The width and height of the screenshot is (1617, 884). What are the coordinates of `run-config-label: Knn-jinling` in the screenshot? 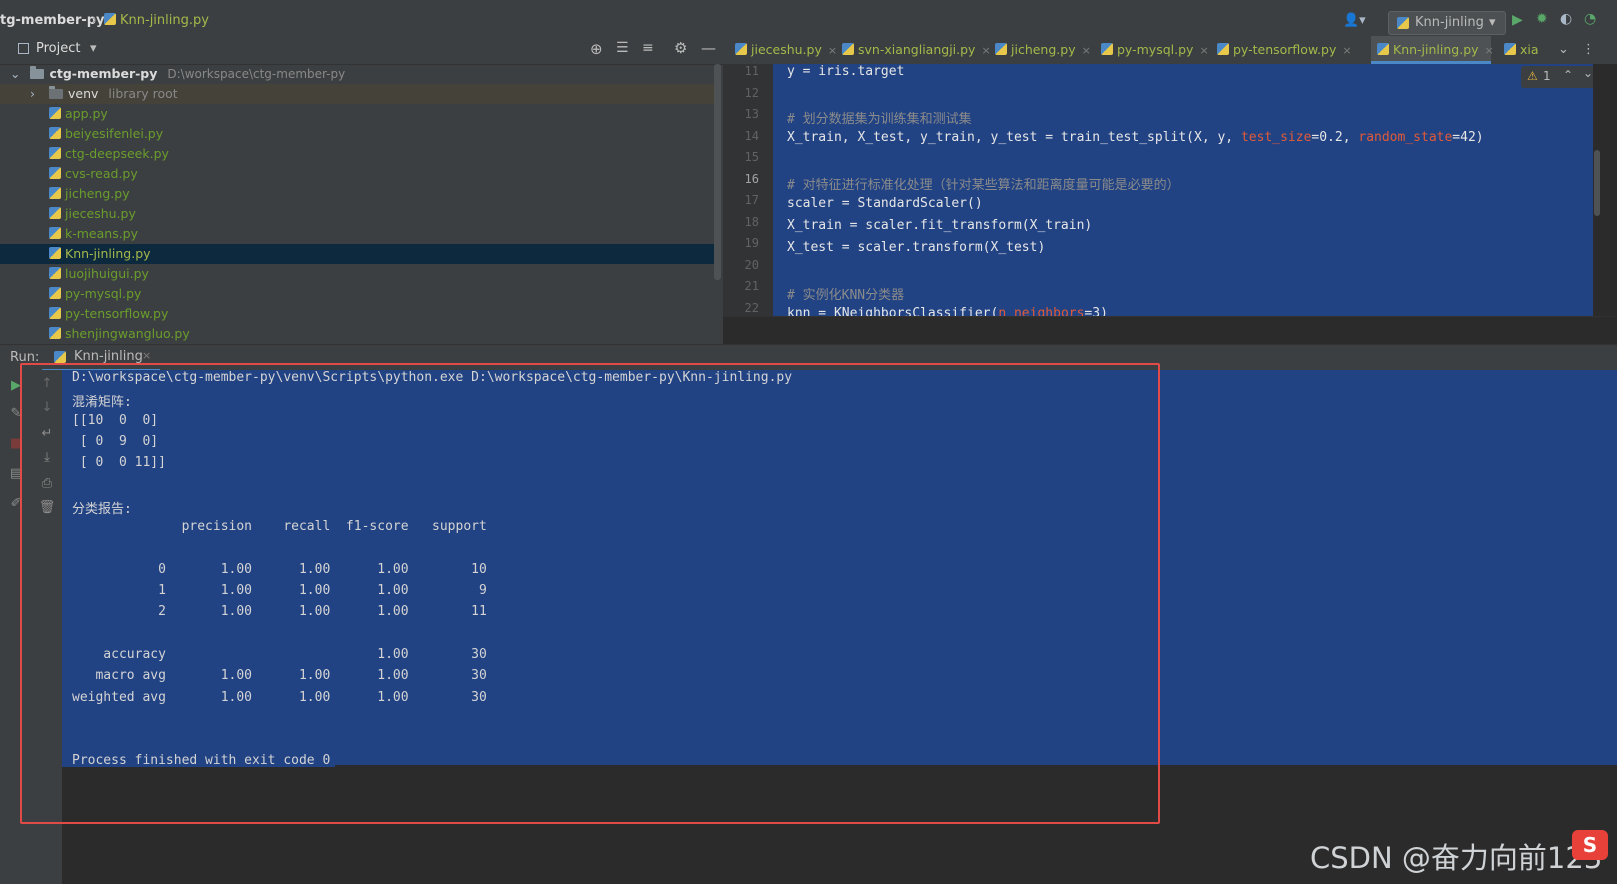 It's located at (1449, 22).